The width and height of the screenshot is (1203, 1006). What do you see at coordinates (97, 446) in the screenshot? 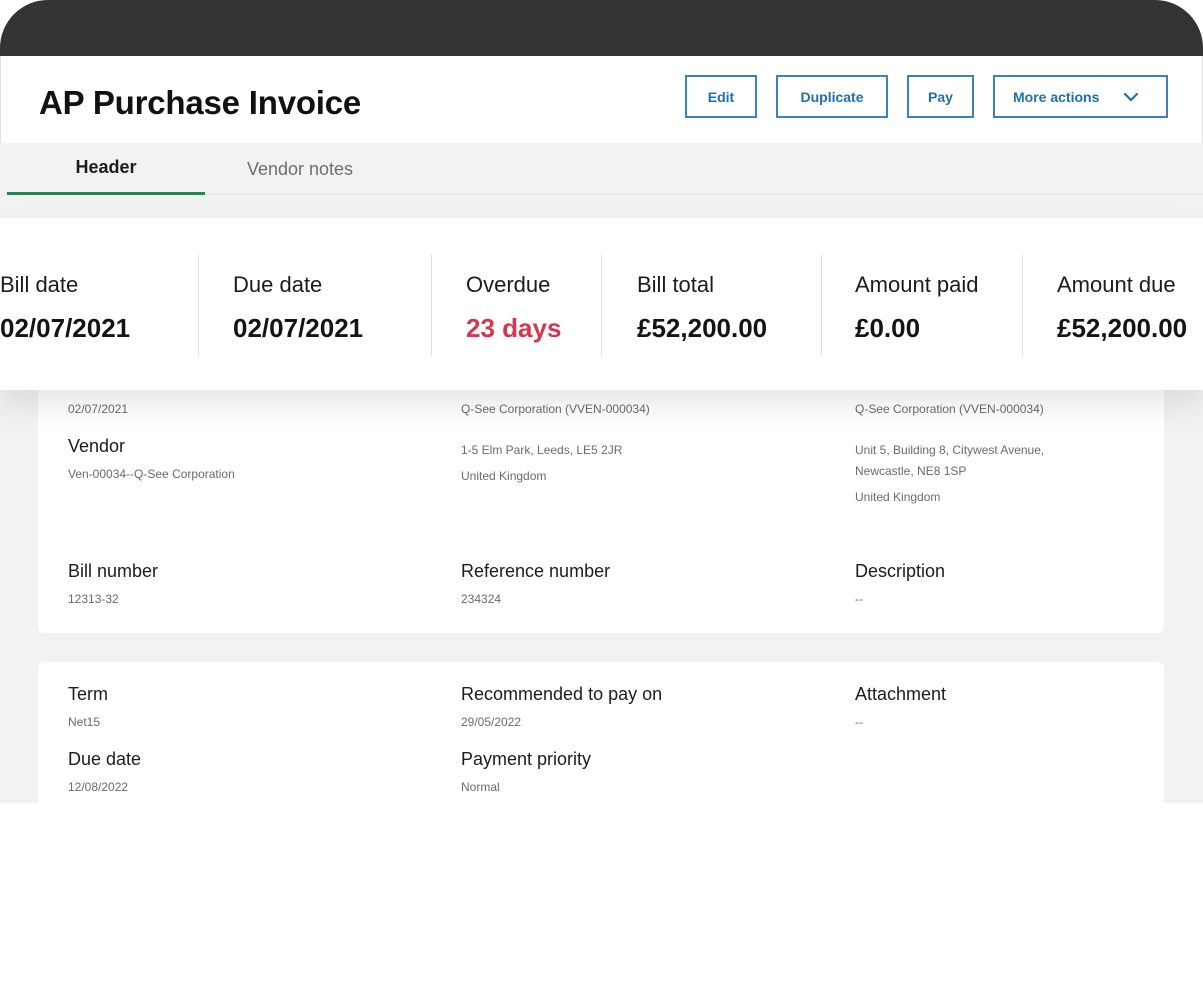
I see `field-label: Vendor` at bounding box center [97, 446].